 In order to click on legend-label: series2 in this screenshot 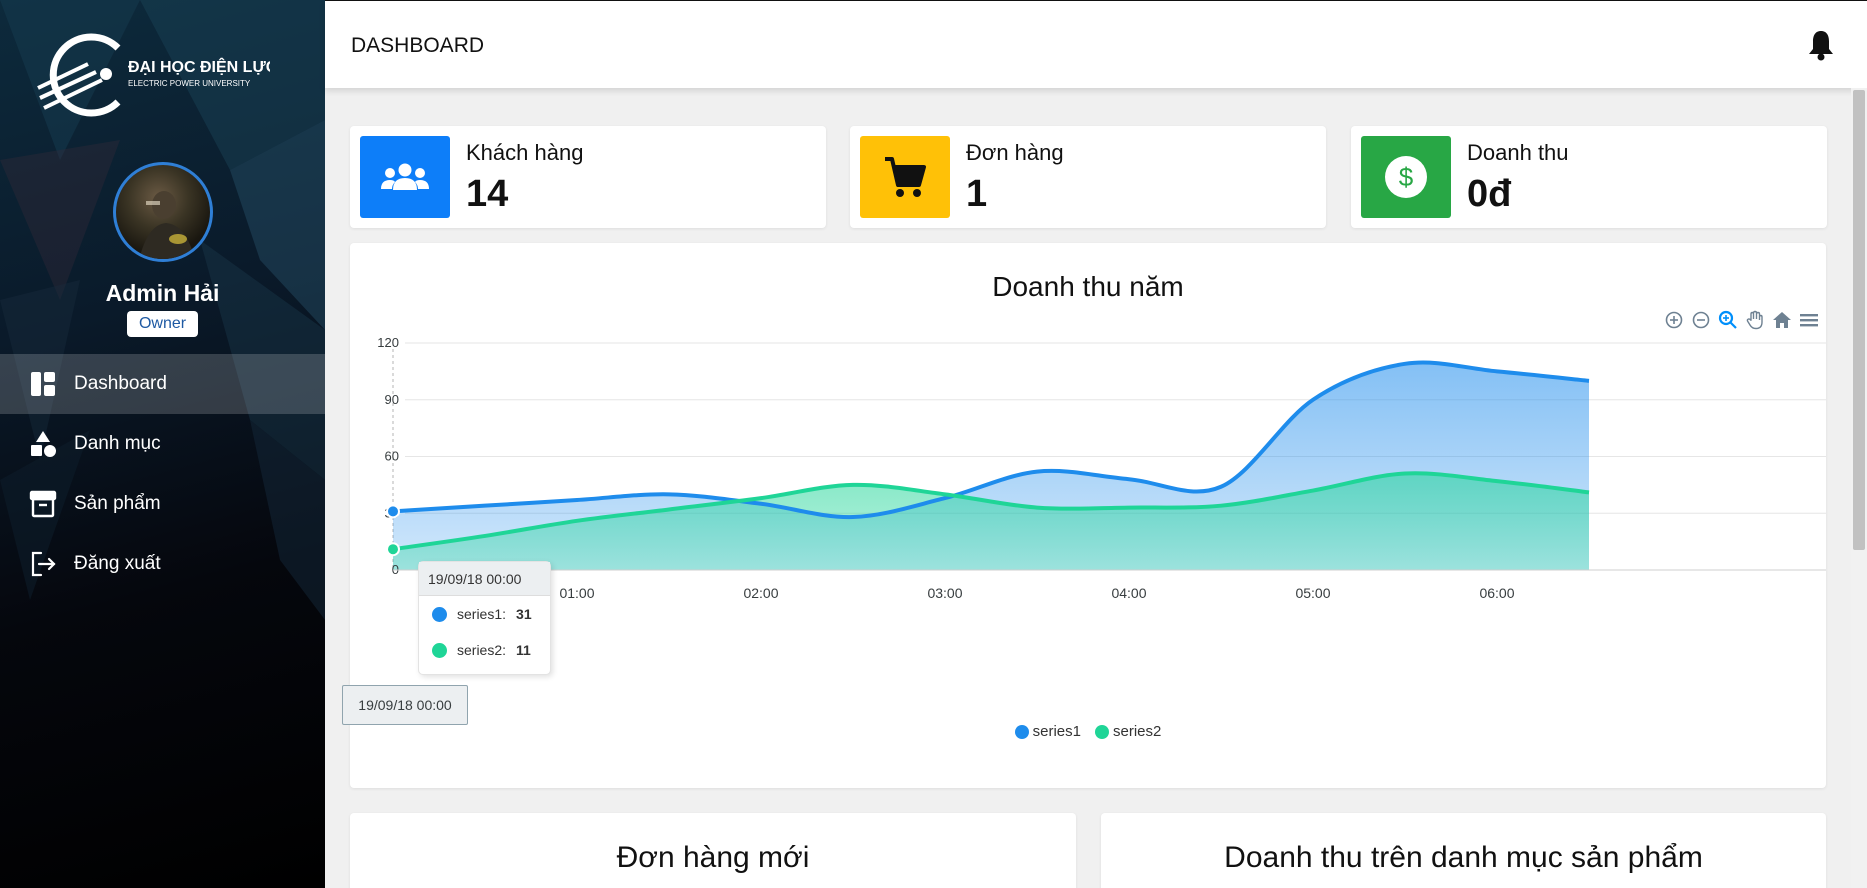, I will do `click(1137, 731)`.